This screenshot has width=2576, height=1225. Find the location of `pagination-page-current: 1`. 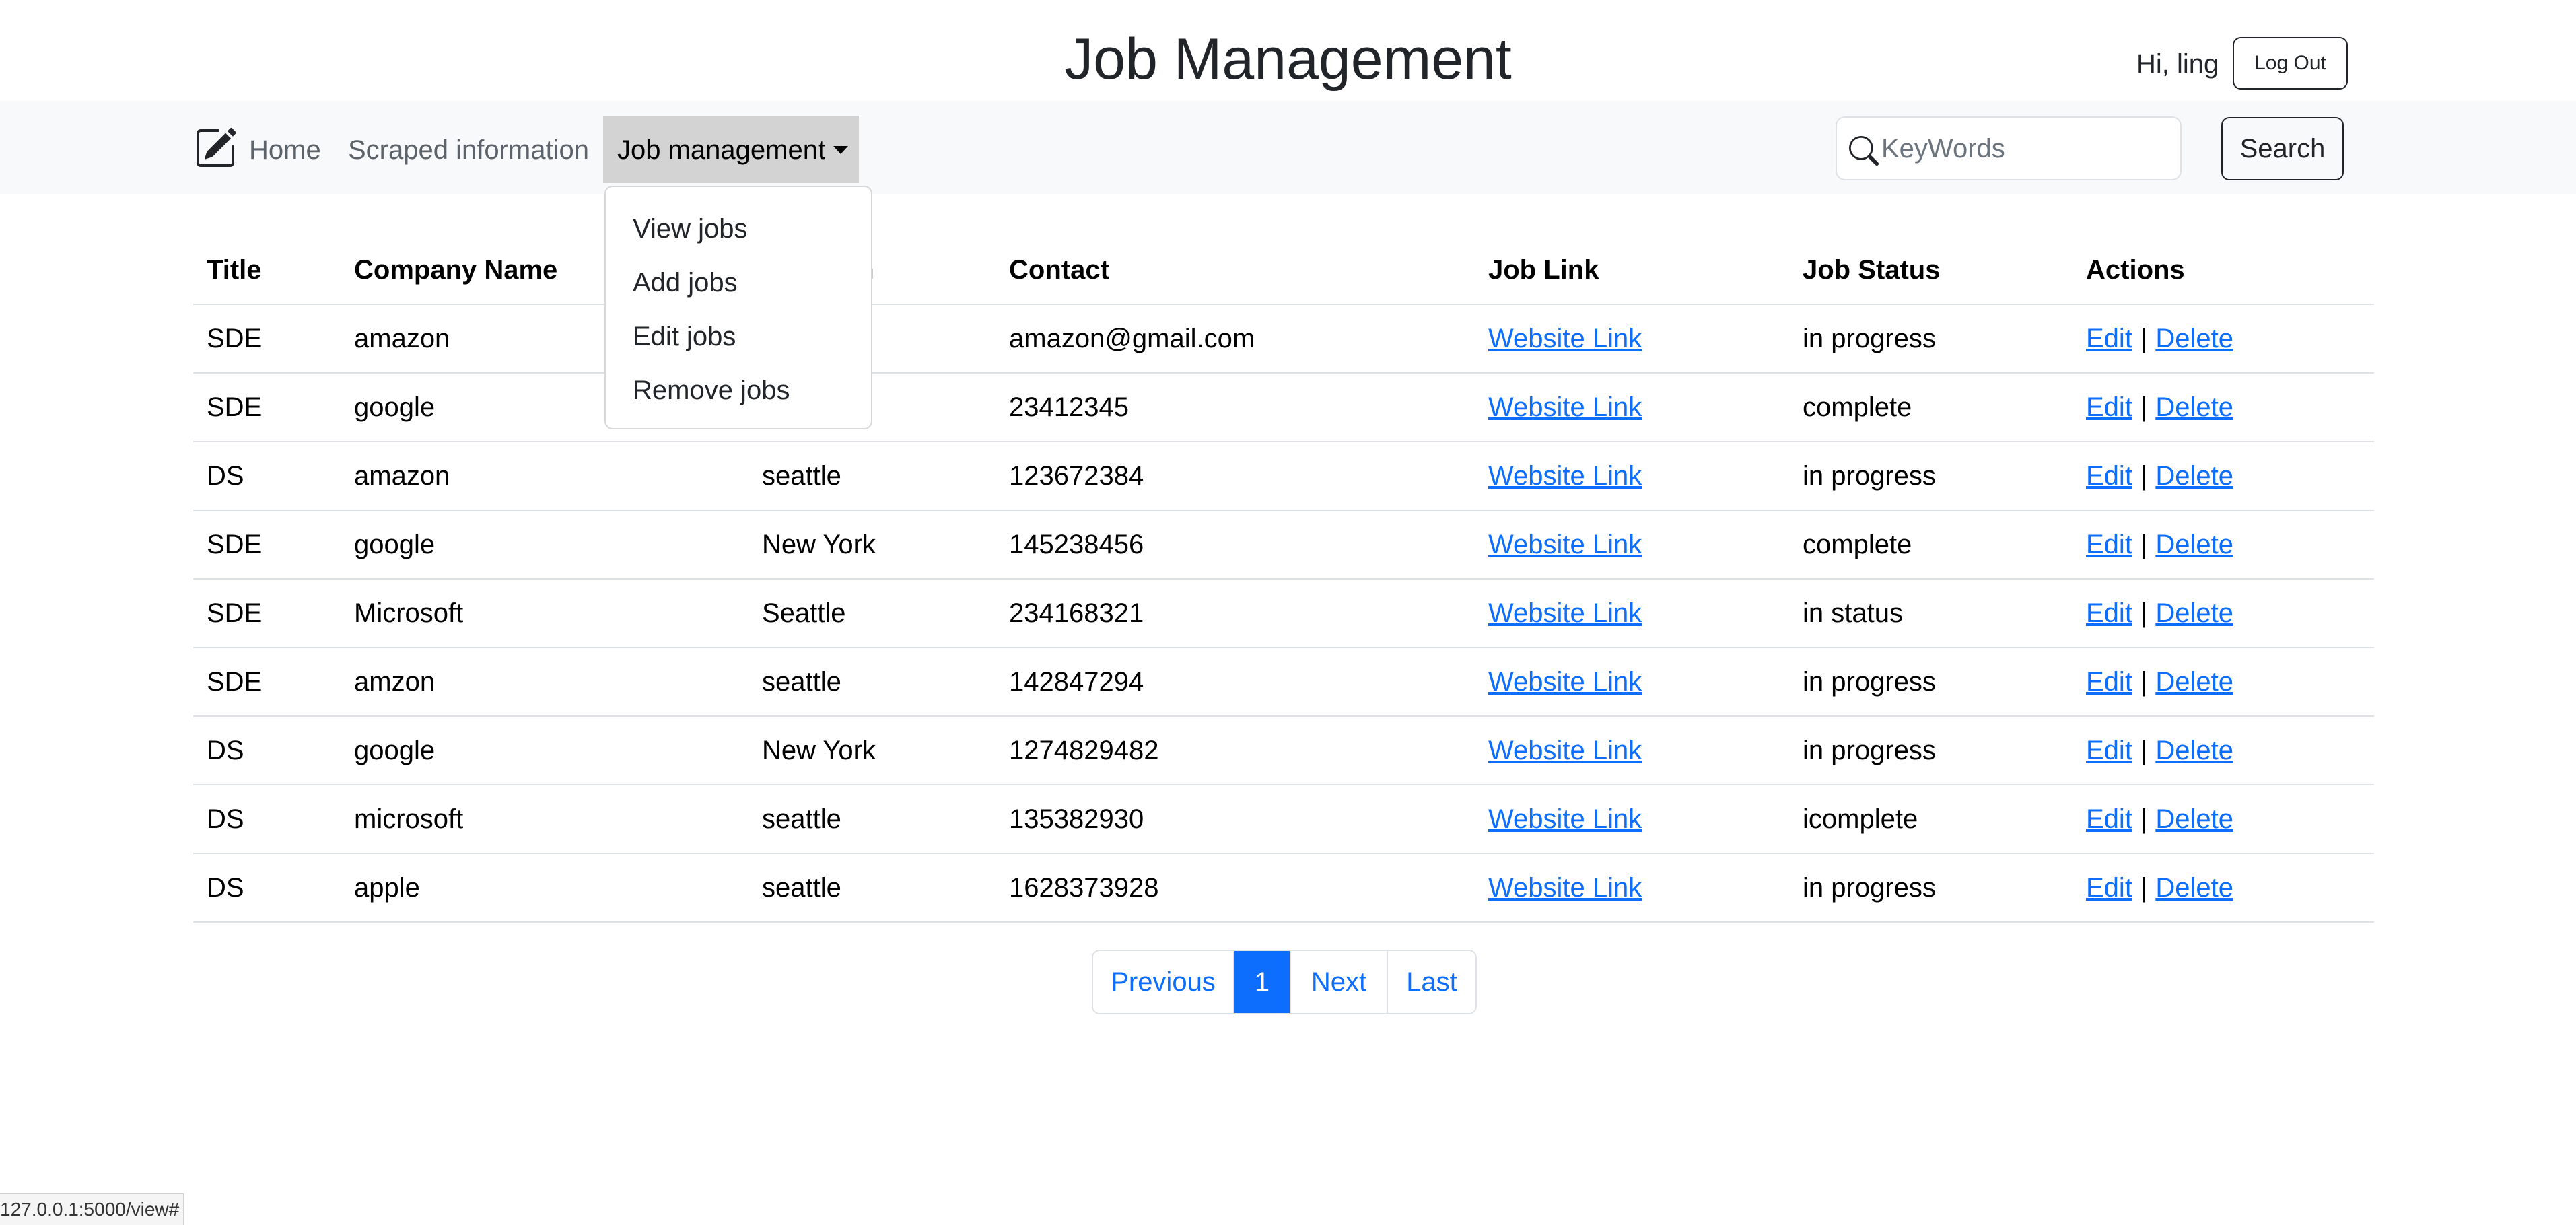

pagination-page-current: 1 is located at coordinates (1262, 982).